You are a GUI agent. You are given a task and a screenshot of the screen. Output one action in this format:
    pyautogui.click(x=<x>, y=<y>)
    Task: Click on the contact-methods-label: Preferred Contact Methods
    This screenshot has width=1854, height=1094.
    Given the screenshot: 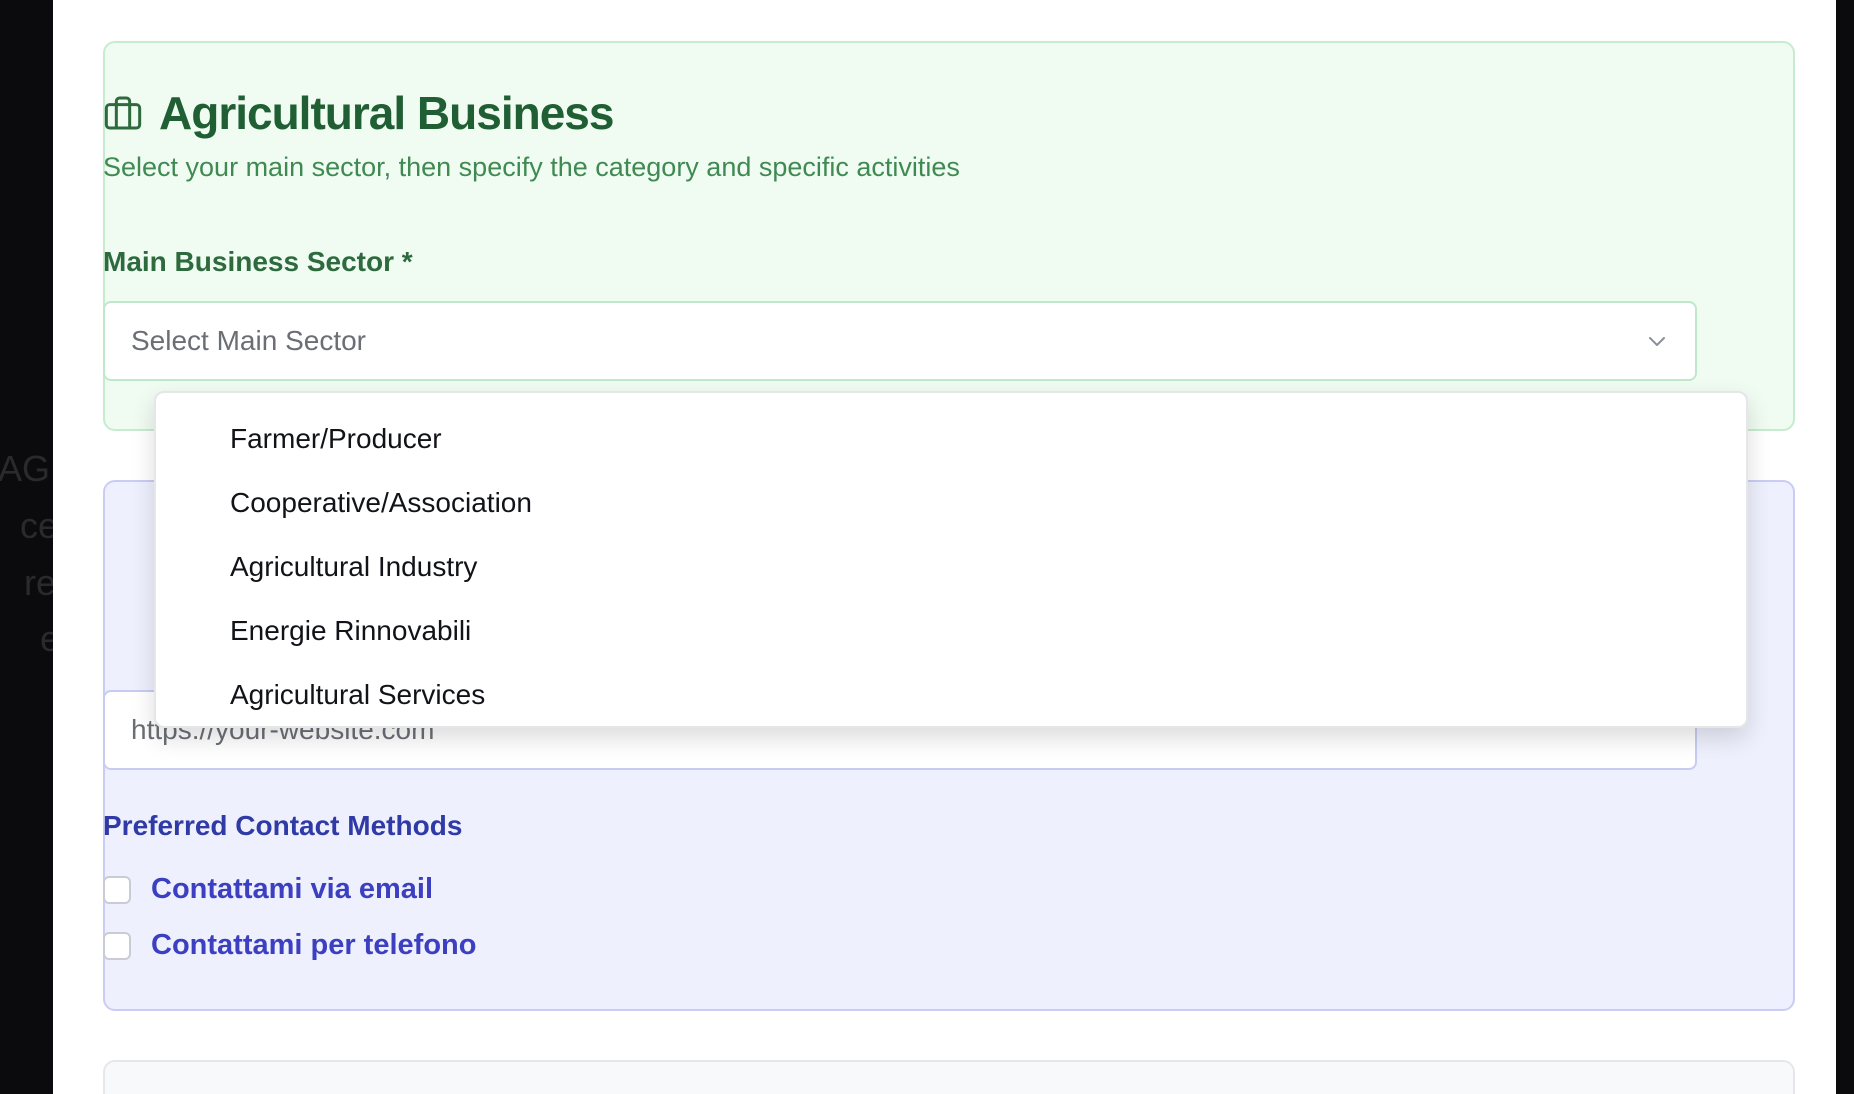 What is the action you would take?
    pyautogui.click(x=283, y=825)
    